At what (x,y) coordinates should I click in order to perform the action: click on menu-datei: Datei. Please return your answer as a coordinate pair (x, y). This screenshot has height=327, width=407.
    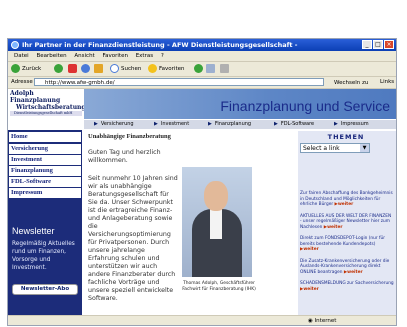
    Looking at the image, I should click on (21, 56).